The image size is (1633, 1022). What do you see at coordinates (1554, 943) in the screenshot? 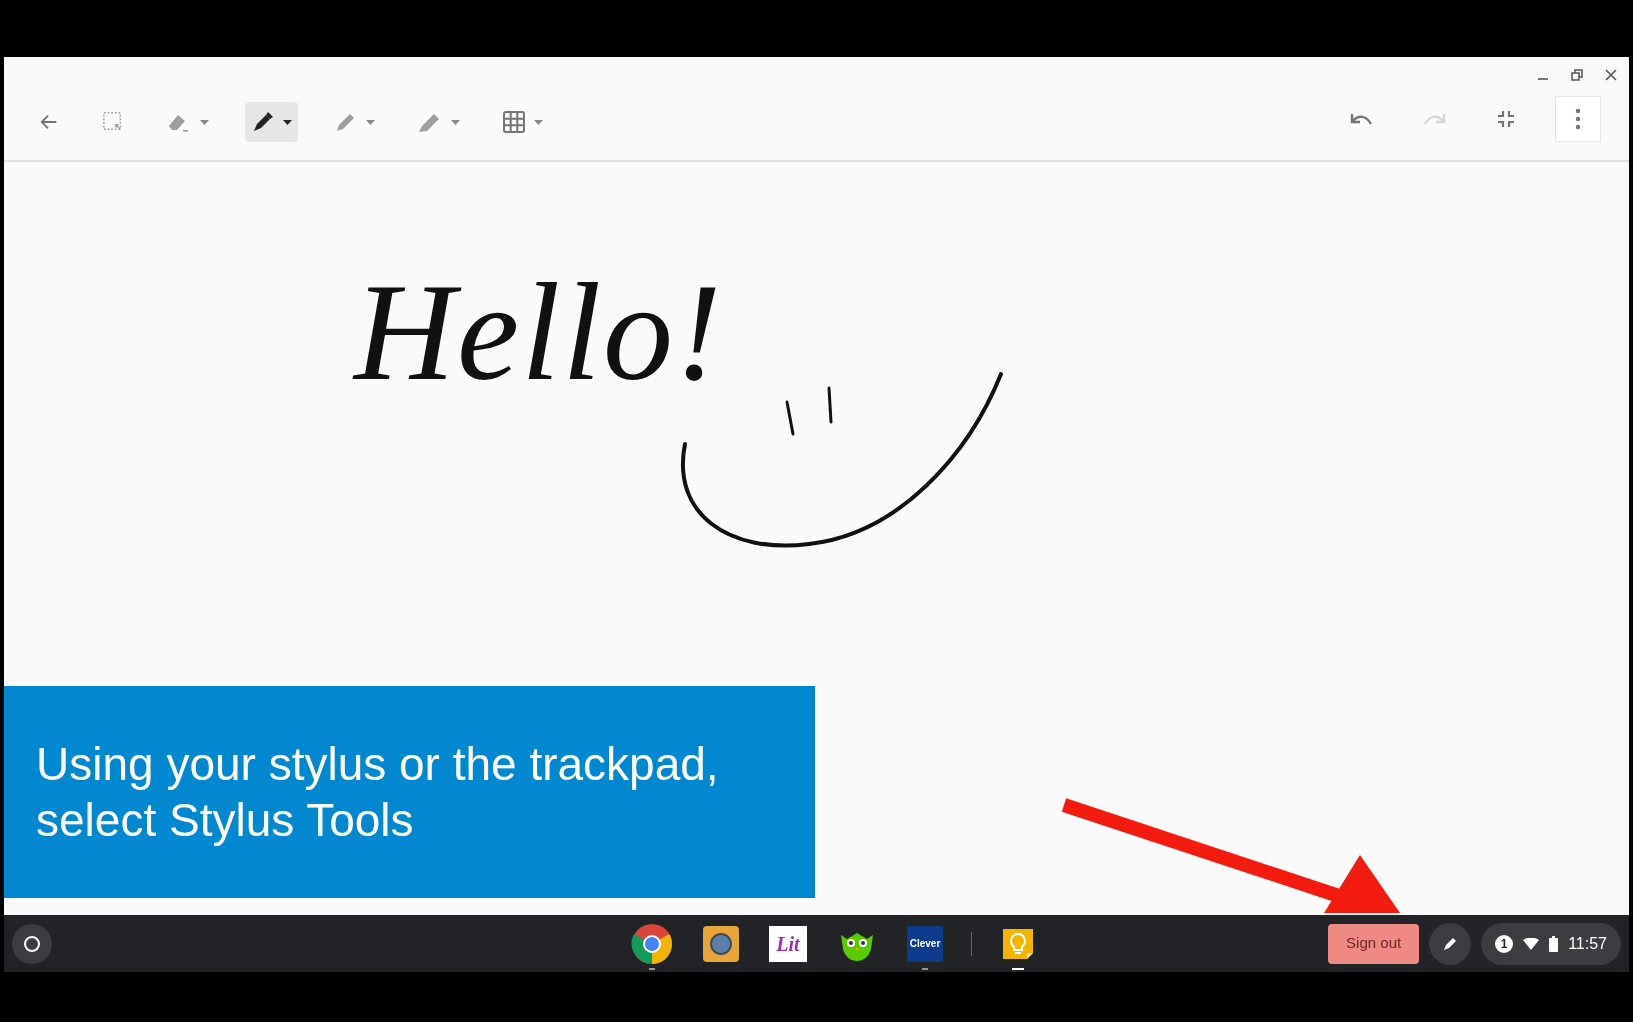
I see `battery-icon` at bounding box center [1554, 943].